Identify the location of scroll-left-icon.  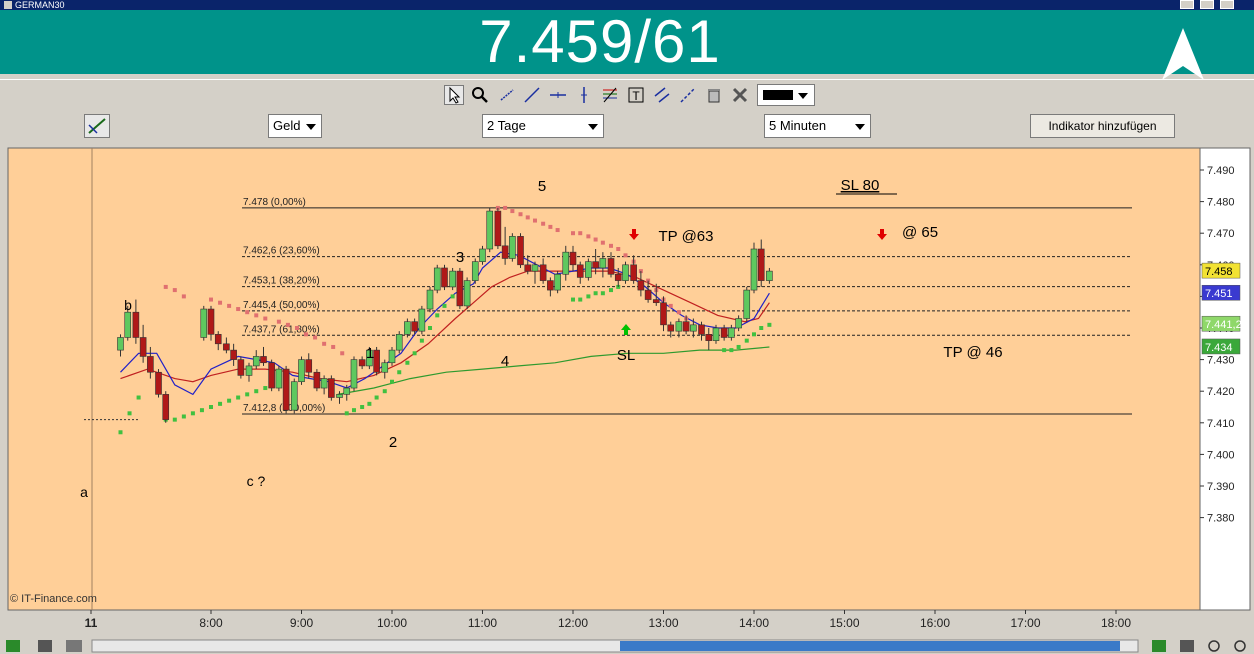
(13, 646).